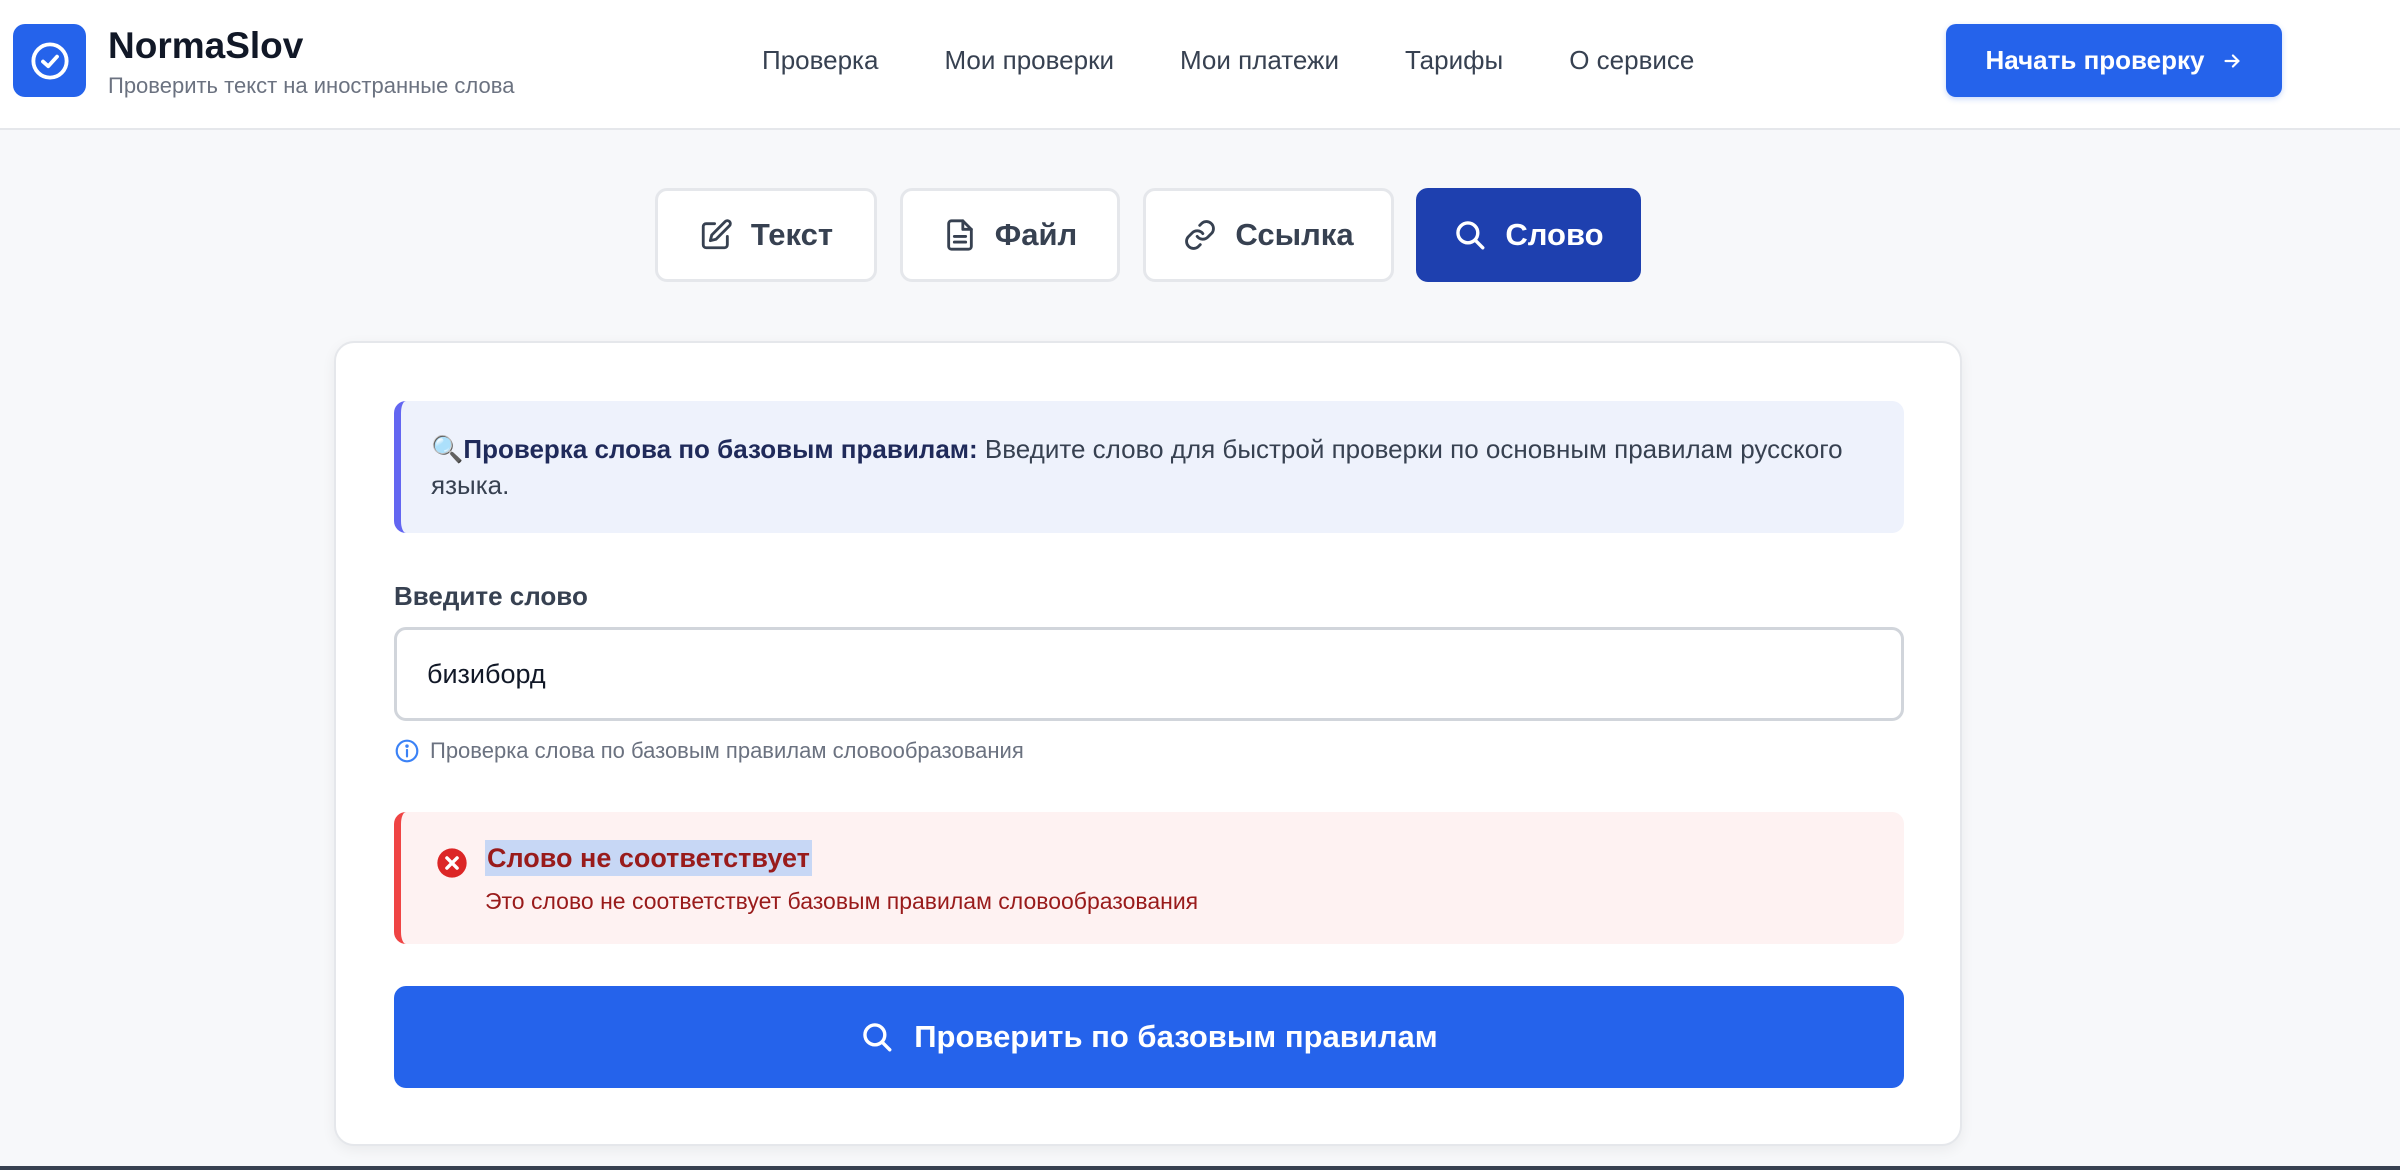 The image size is (2400, 1170). I want to click on tab-text-label: Текст, so click(792, 234).